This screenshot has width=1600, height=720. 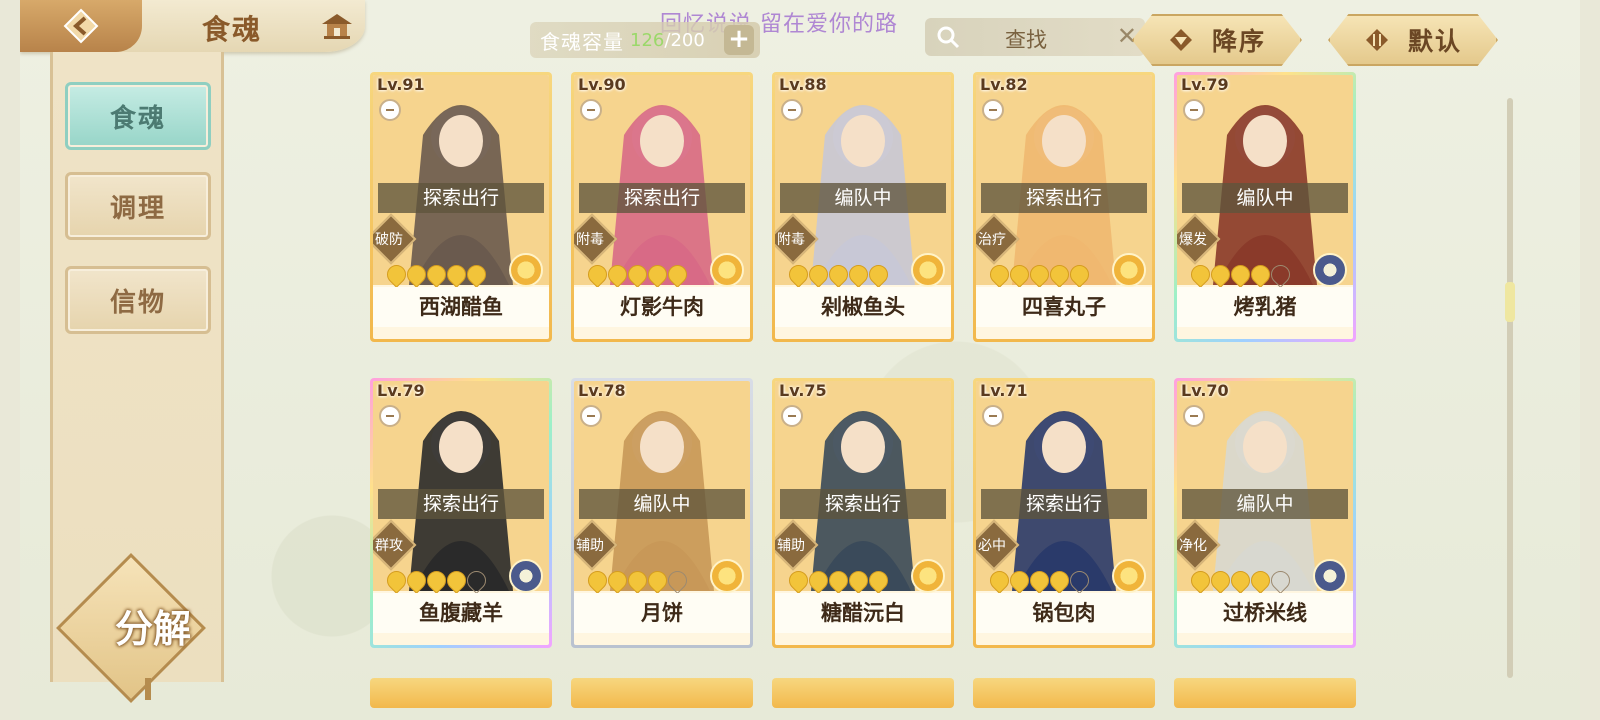 What do you see at coordinates (138, 116) in the screenshot?
I see `sidebar-item-shihun: 食魂` at bounding box center [138, 116].